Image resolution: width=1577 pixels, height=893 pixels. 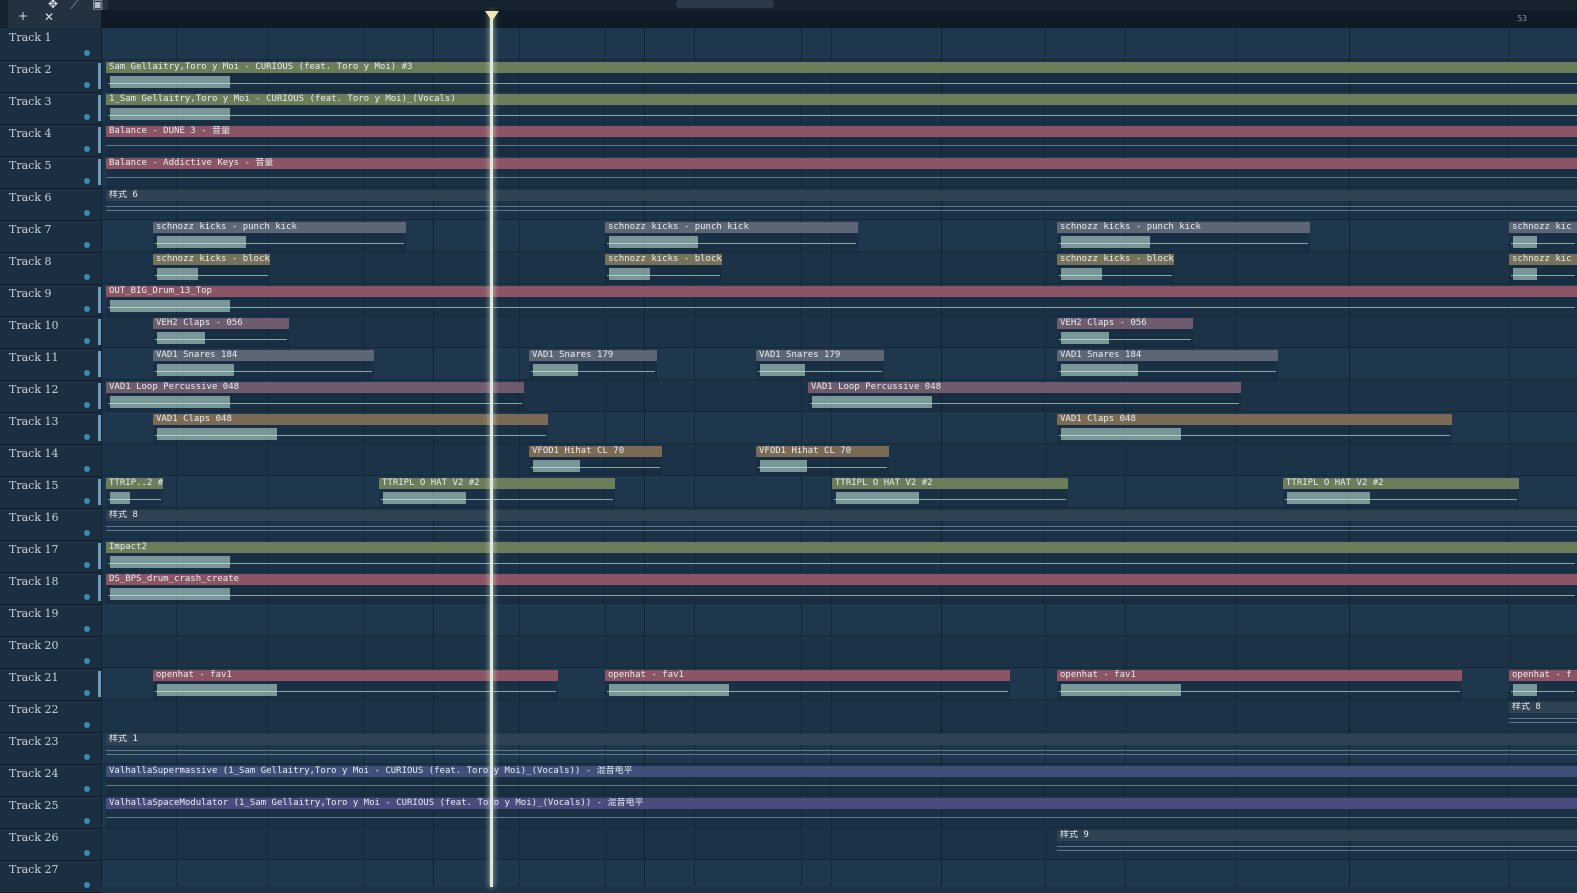 I want to click on track-header: Track 16, so click(x=50, y=525).